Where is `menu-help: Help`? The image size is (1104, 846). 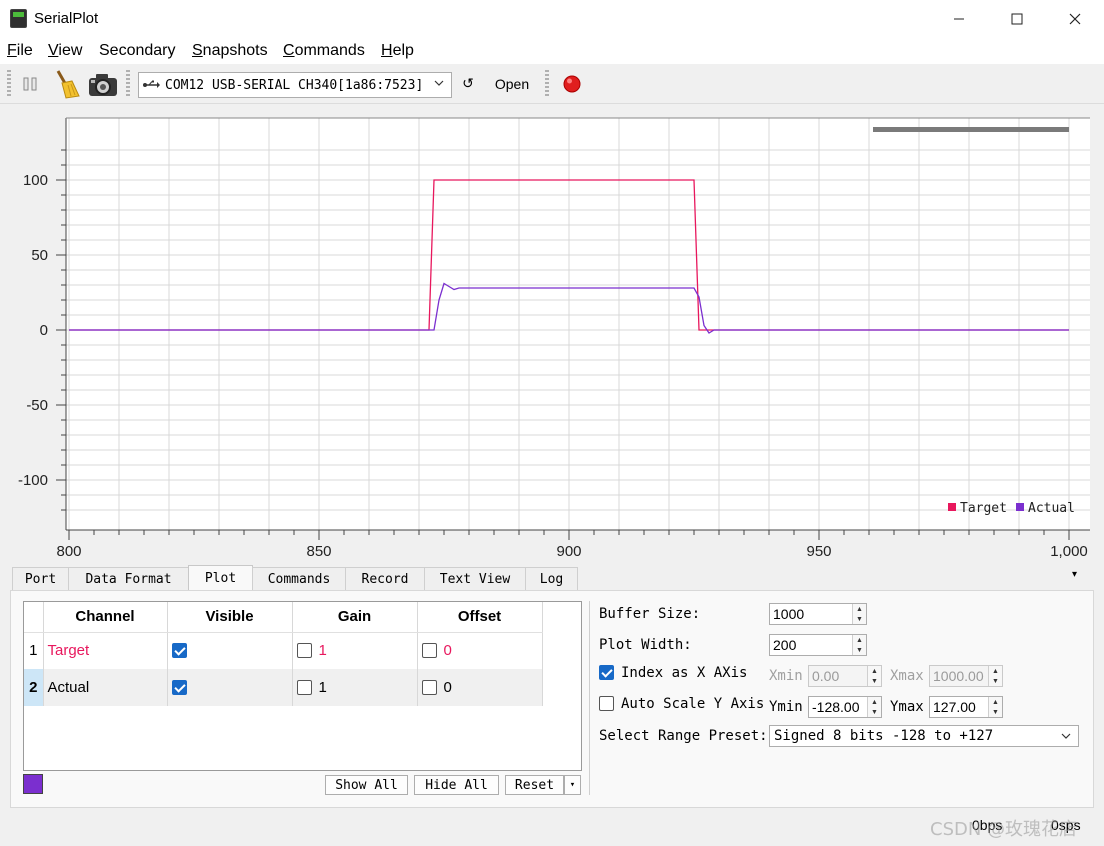 menu-help: Help is located at coordinates (397, 51).